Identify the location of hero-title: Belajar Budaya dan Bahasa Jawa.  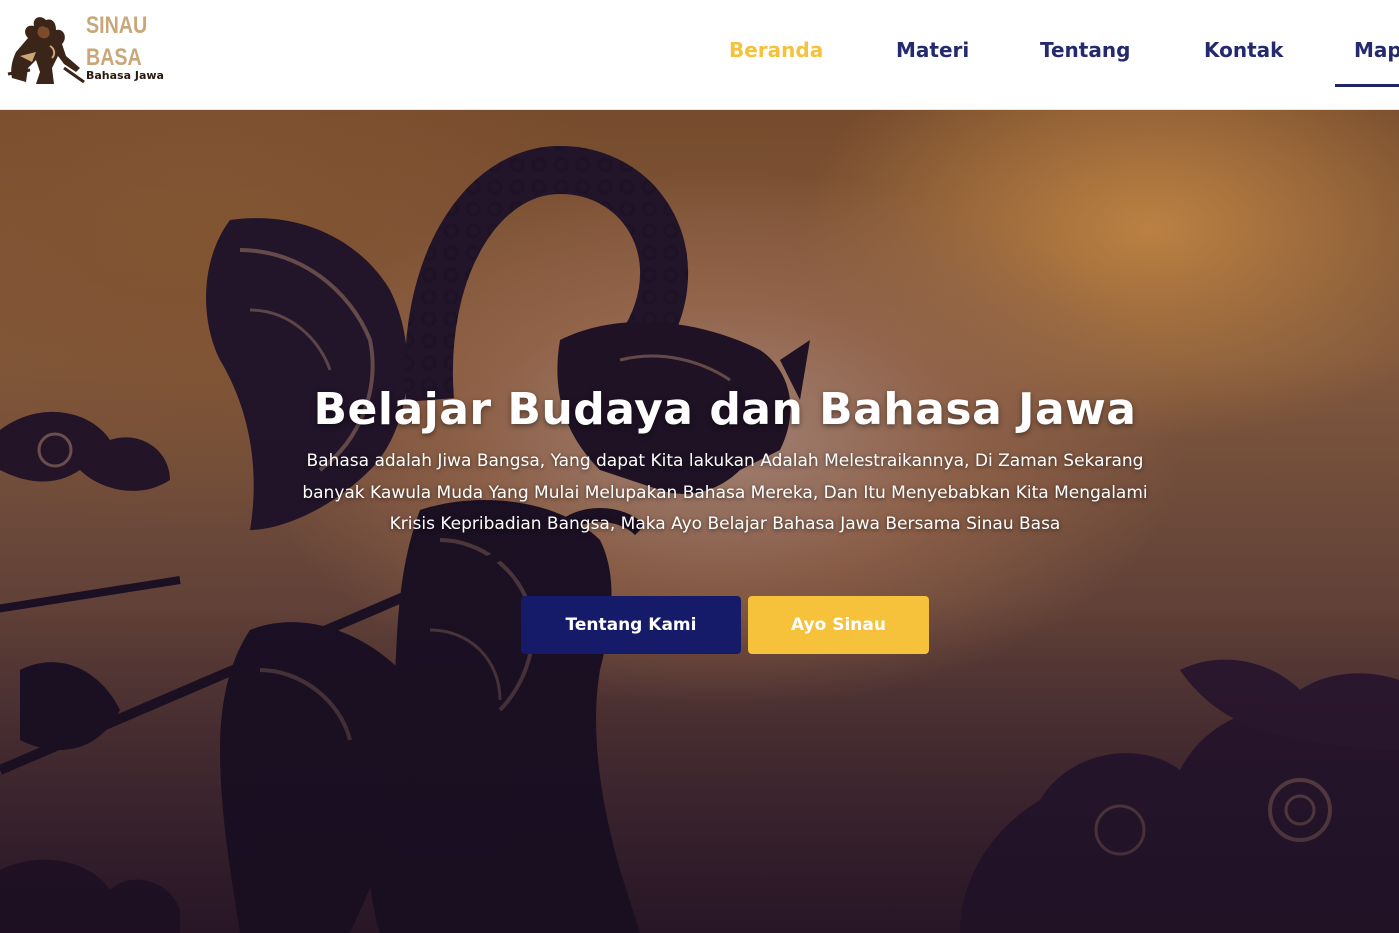
(725, 409).